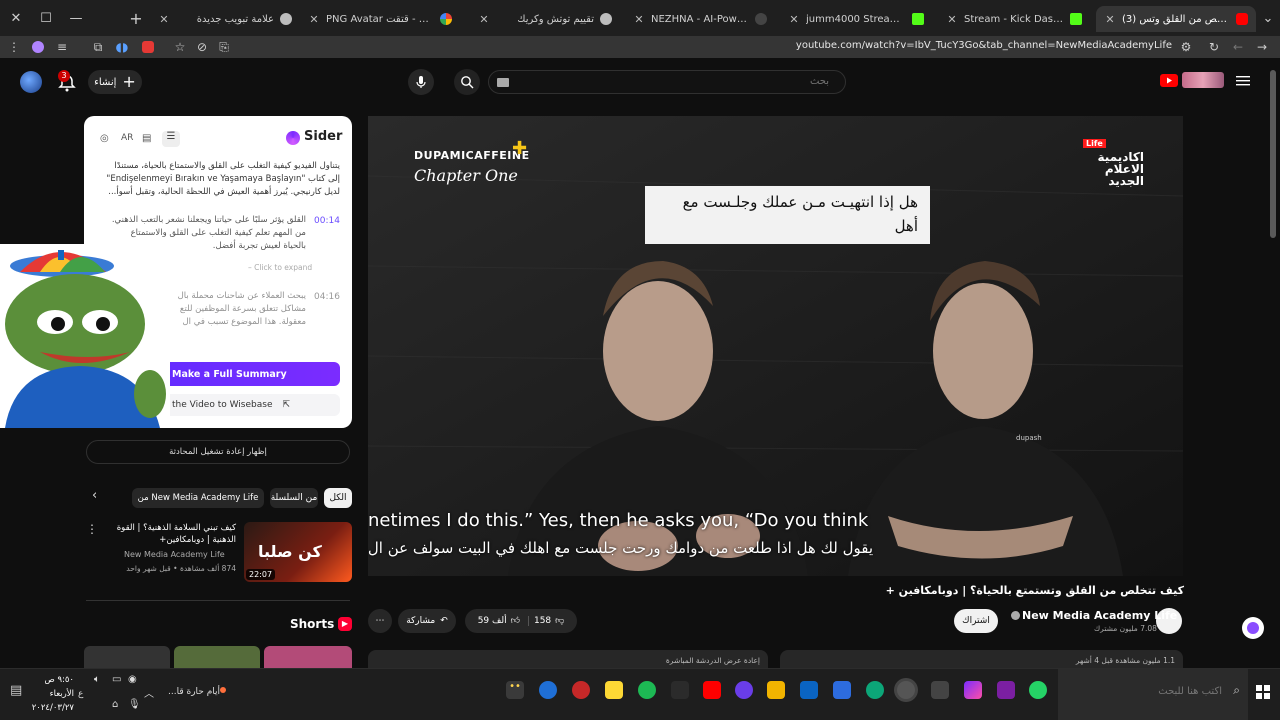 The width and height of the screenshot is (1280, 720). What do you see at coordinates (1214, 47) in the screenshot?
I see `reload-icon: ↻` at bounding box center [1214, 47].